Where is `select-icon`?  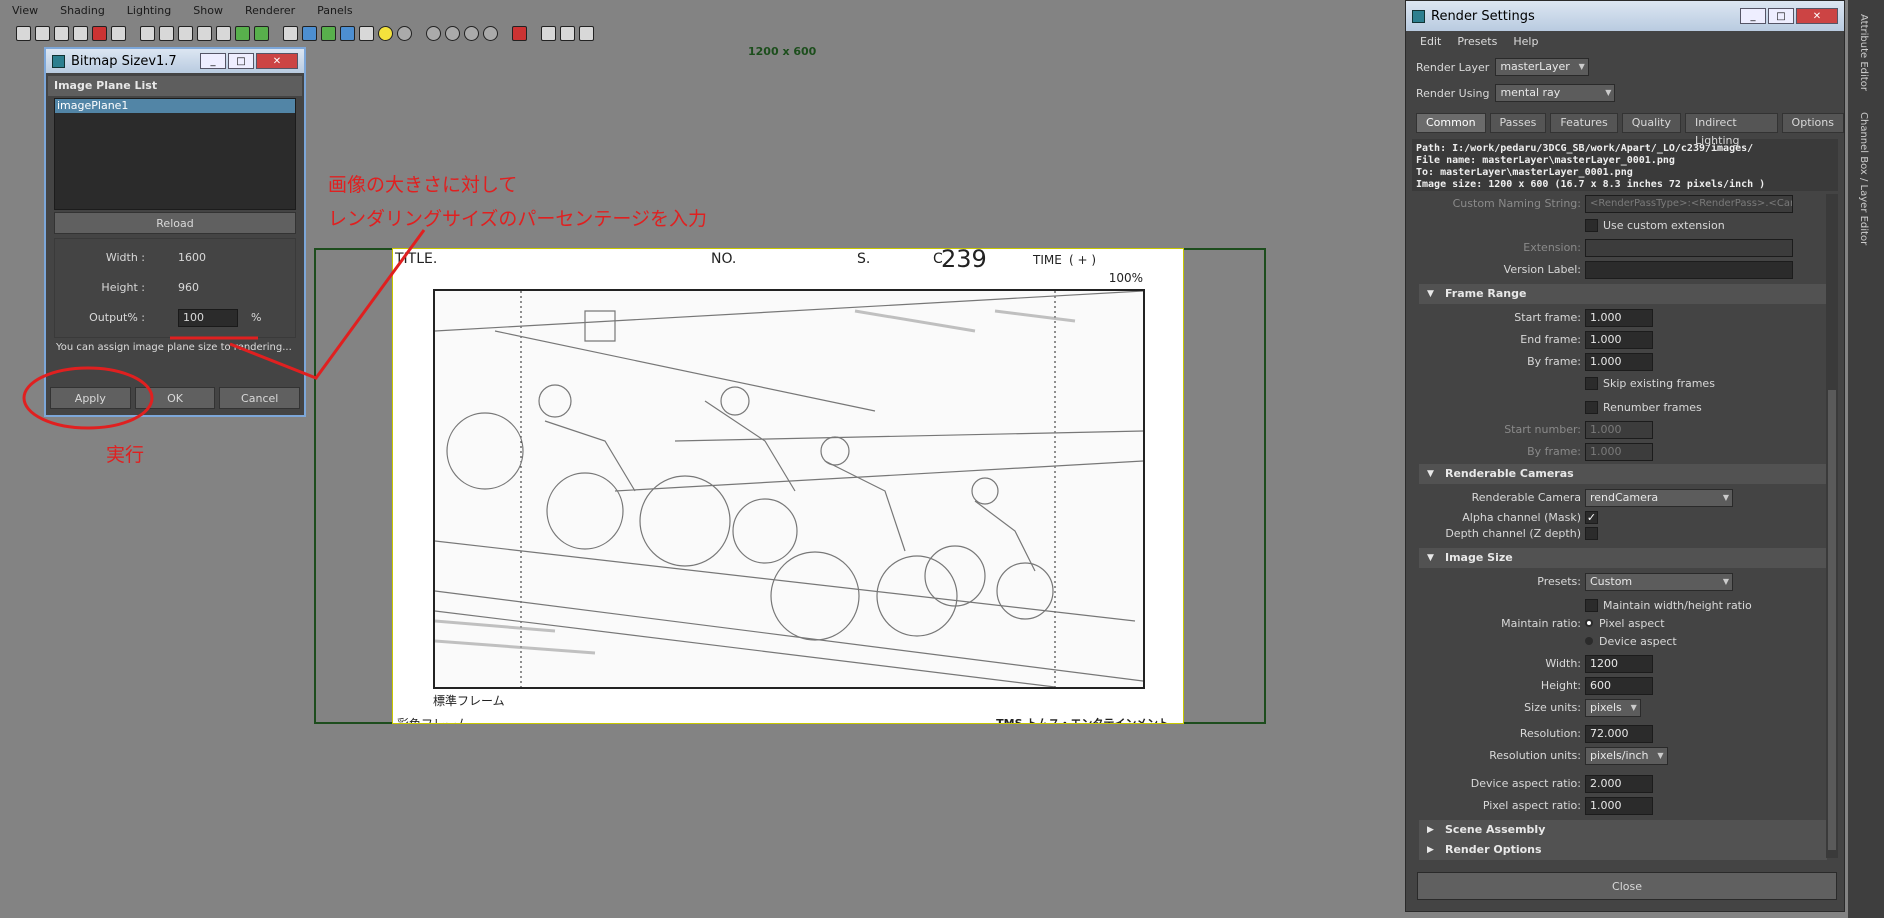
select-icon is located at coordinates (519, 33).